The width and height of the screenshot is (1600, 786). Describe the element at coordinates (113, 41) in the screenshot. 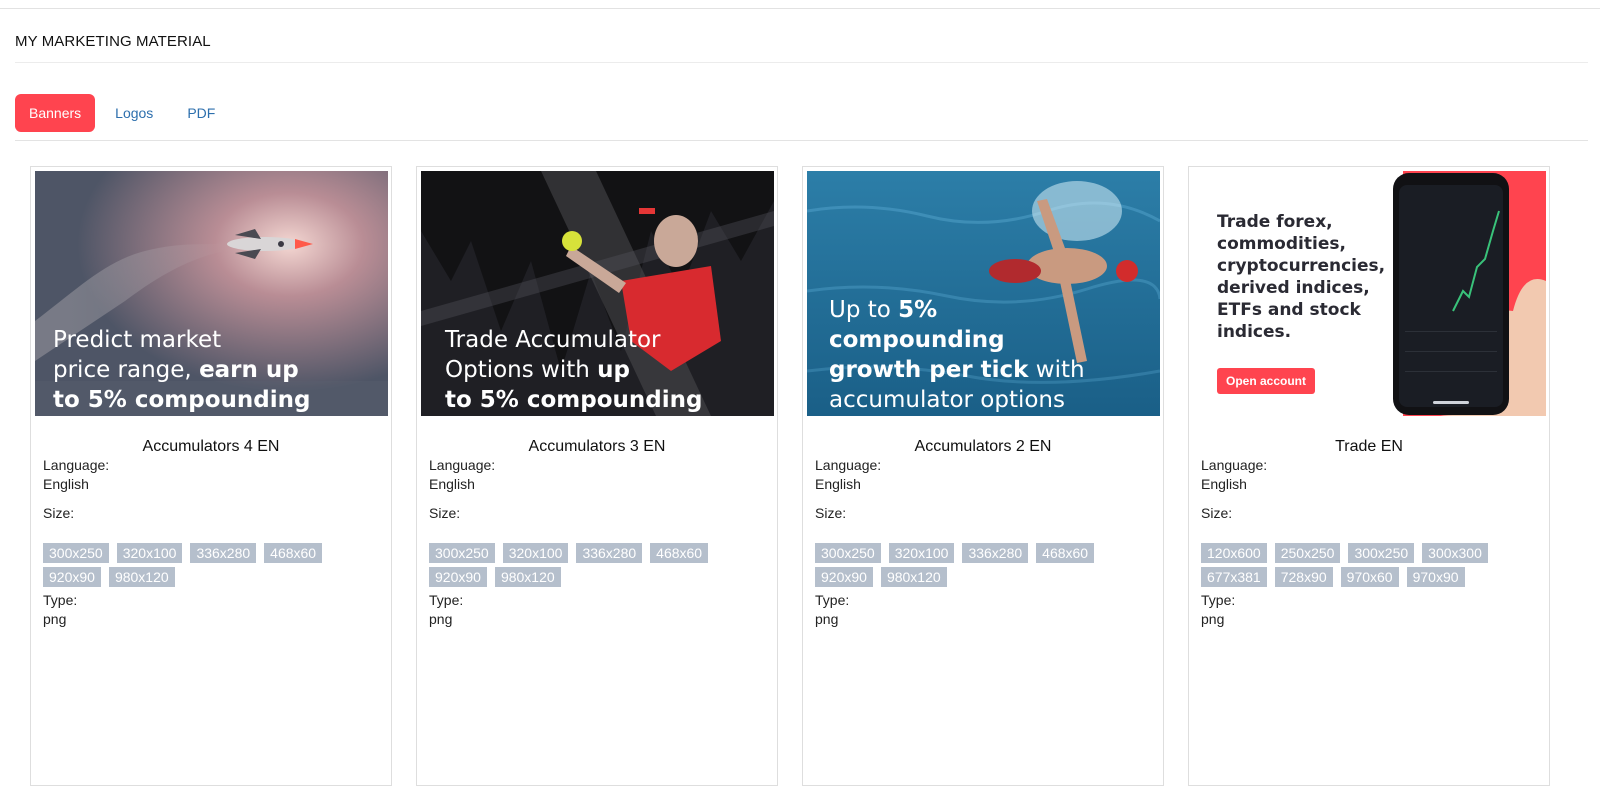

I see `page-title: MY MARKETING MATERIAL` at that location.